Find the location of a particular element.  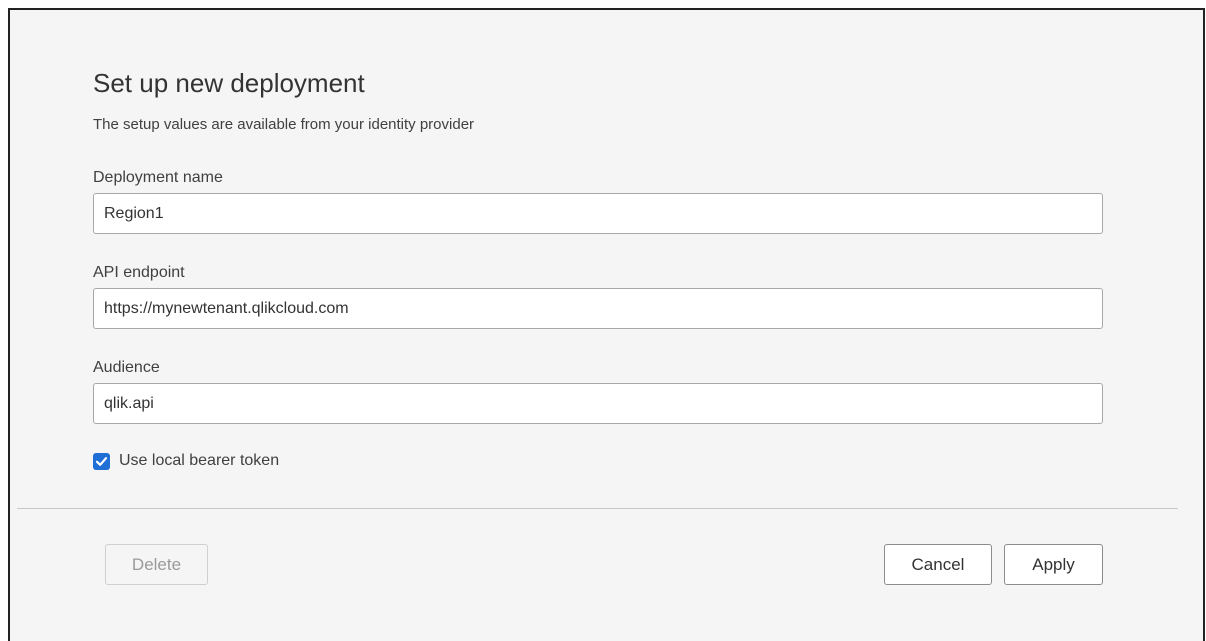

deployment-name-input is located at coordinates (598, 213).